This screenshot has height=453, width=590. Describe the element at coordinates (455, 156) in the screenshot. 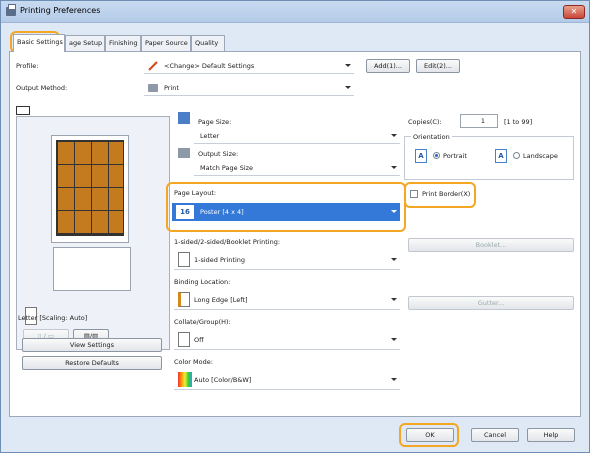

I see `portrait-label: Portrait` at that location.